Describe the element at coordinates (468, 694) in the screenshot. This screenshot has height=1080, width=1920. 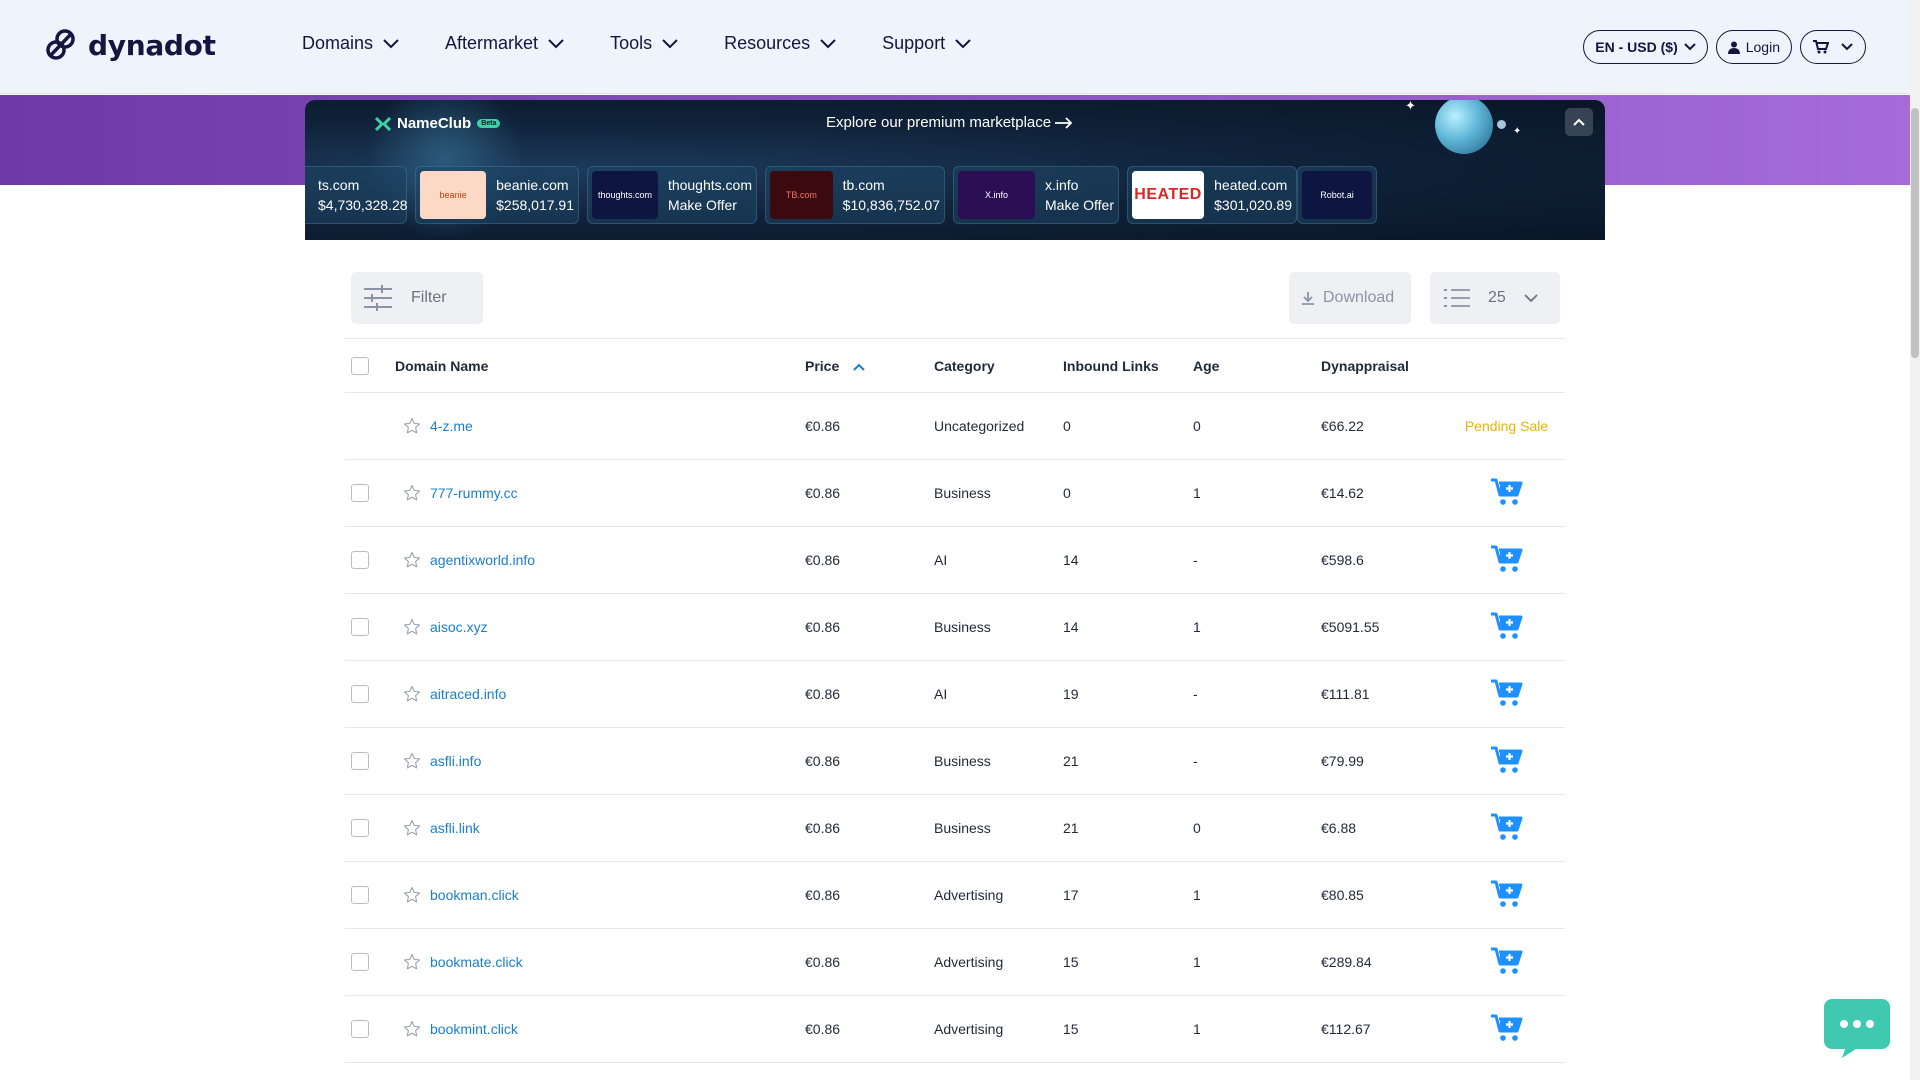
I see `domain-link: aitraced.info` at that location.